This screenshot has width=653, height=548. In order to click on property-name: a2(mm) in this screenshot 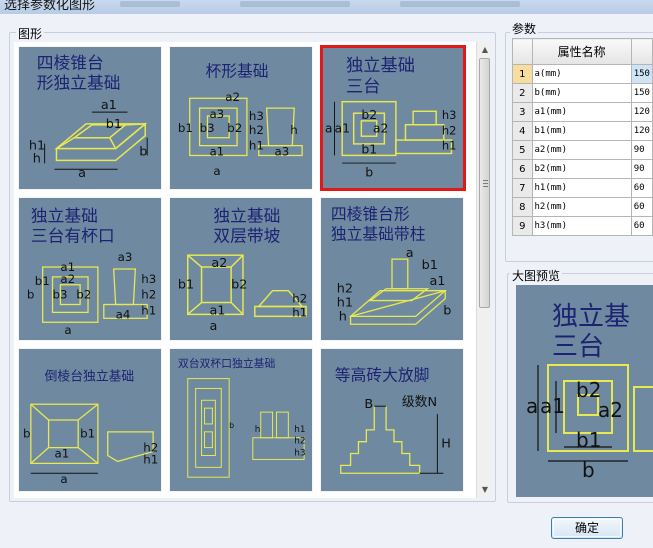, I will do `click(581, 150)`.